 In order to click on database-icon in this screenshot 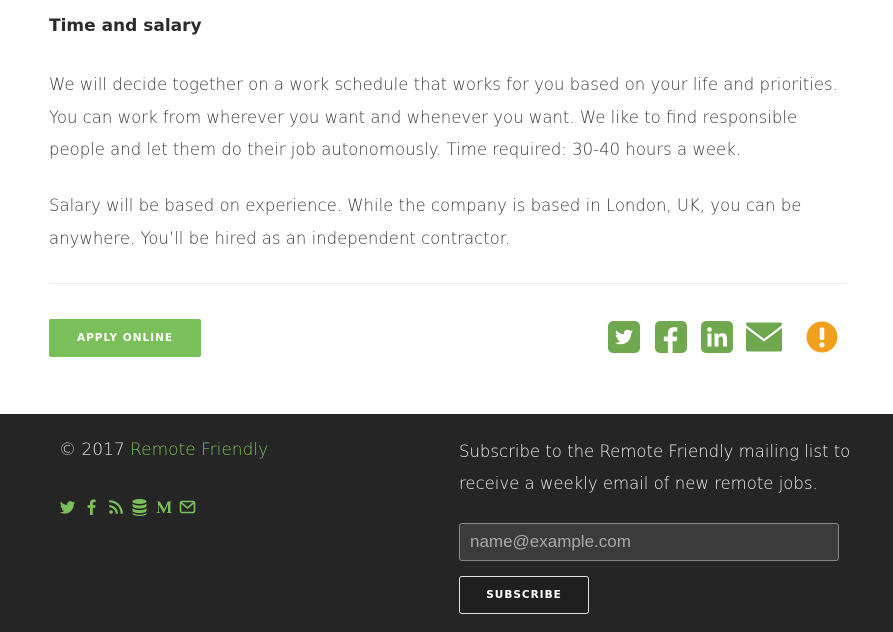, I will do `click(139, 507)`.